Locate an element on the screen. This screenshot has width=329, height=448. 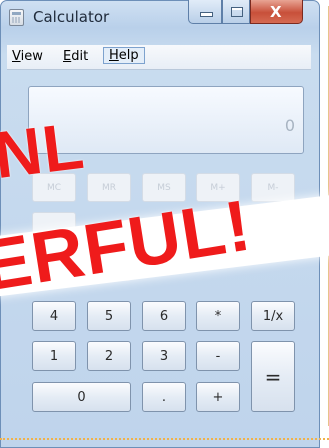
memory-recall-button: MR is located at coordinates (109, 187).